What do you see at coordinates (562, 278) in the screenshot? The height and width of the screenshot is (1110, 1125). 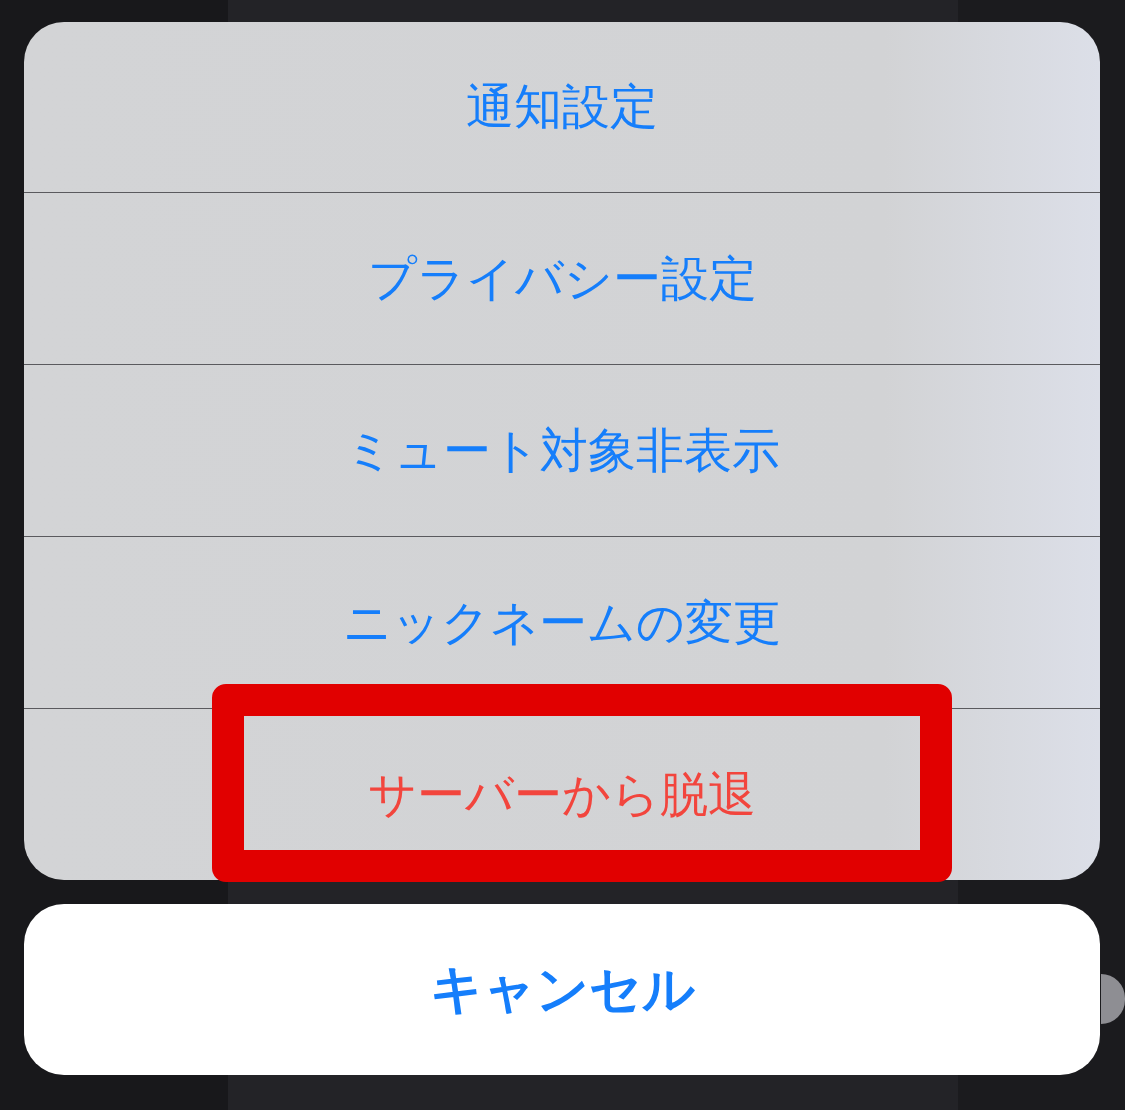 I see `menu-item: プライバシー設定` at bounding box center [562, 278].